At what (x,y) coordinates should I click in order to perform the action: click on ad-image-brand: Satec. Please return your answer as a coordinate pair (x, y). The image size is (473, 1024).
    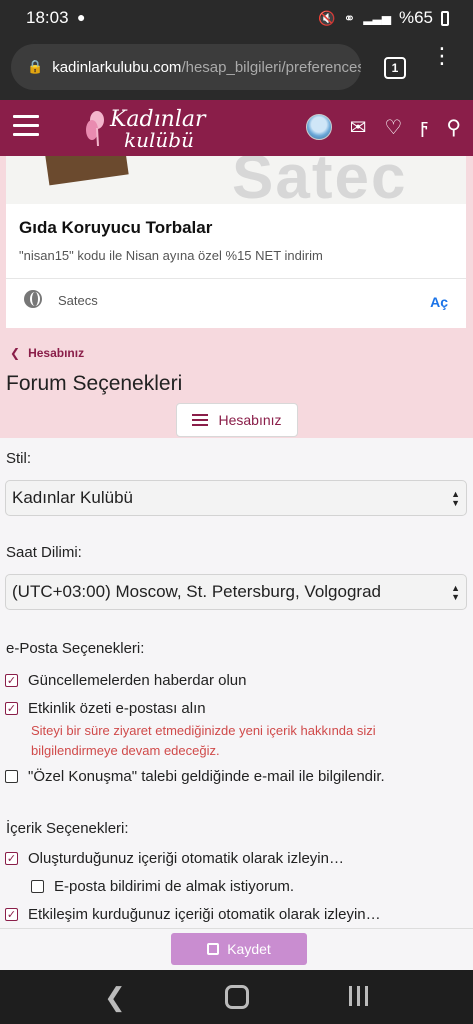
    Looking at the image, I should click on (320, 180).